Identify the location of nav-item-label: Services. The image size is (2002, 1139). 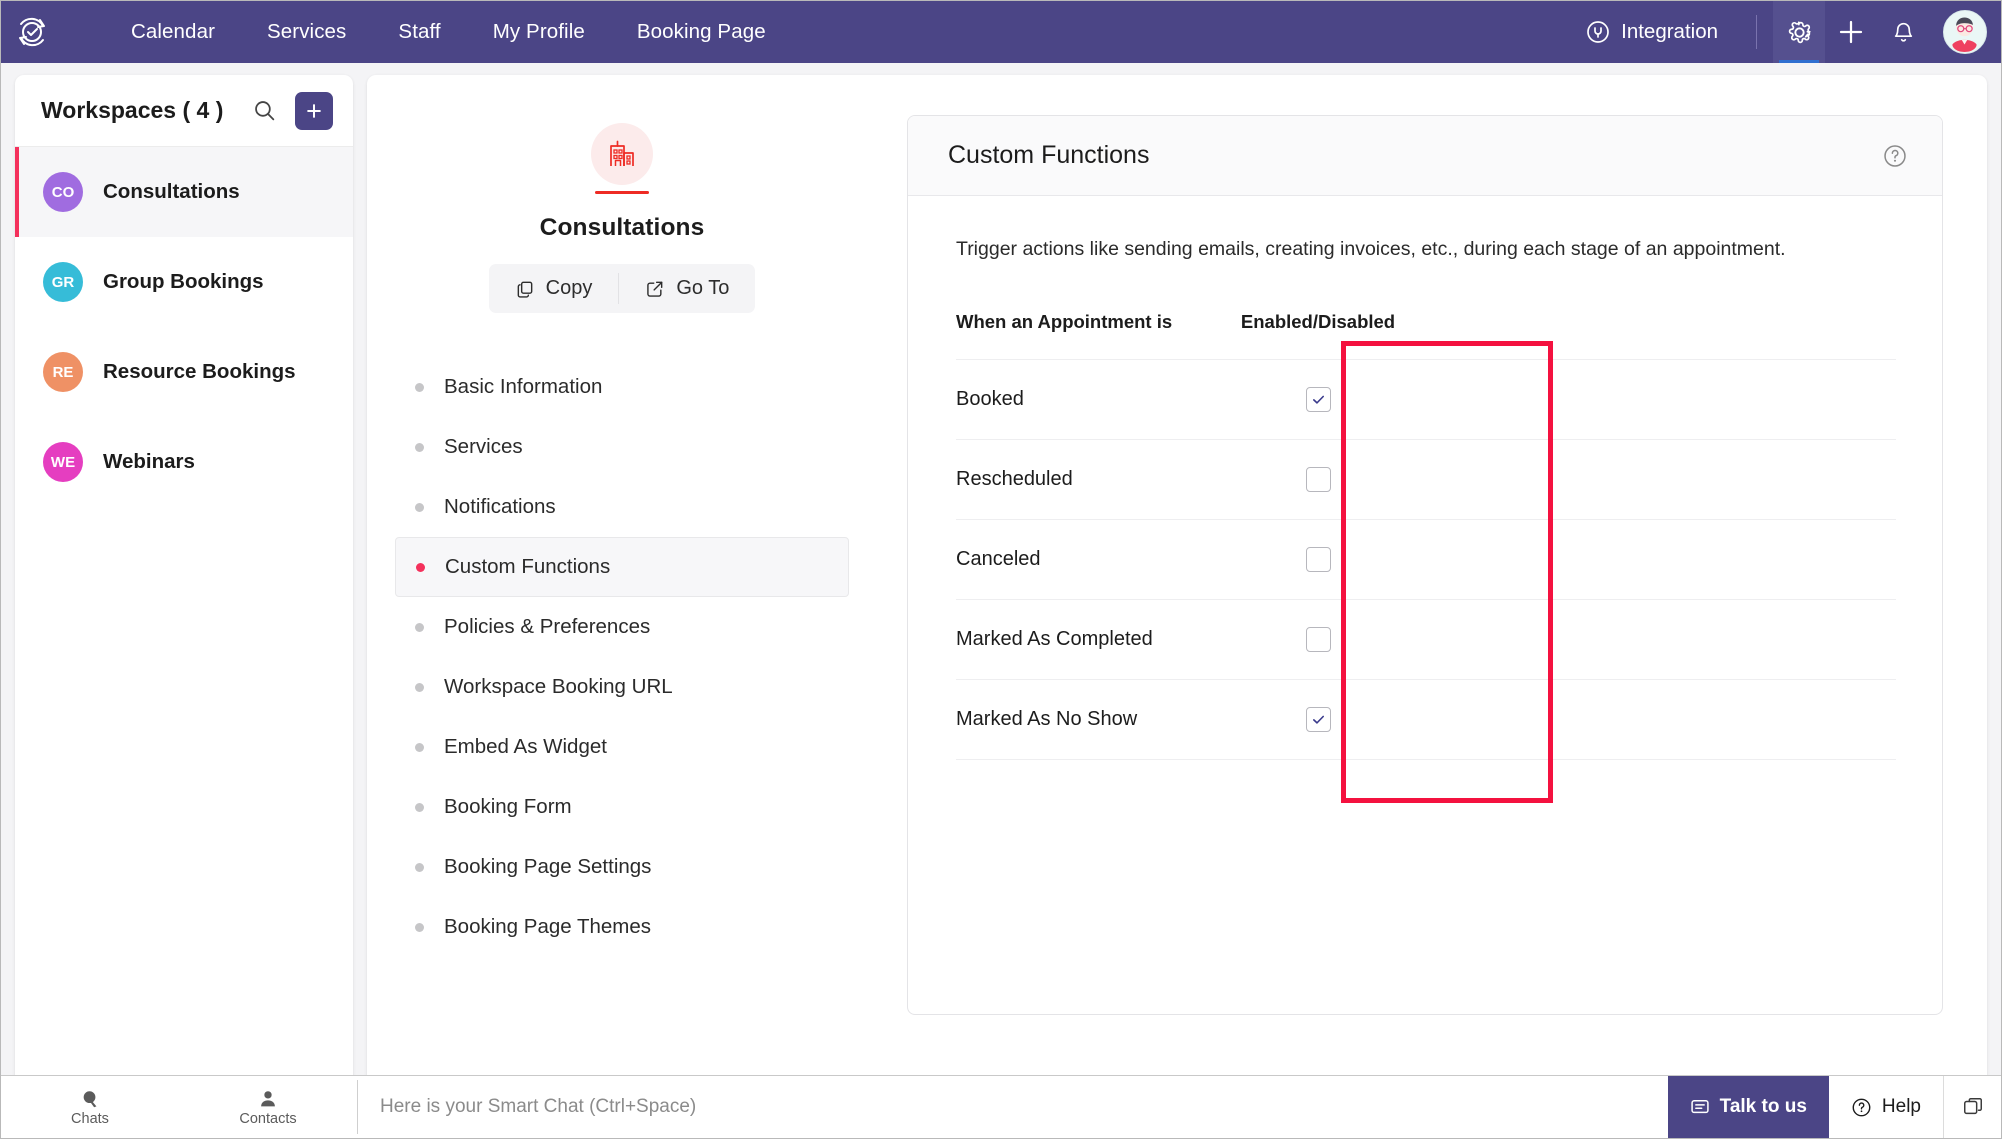
(483, 446).